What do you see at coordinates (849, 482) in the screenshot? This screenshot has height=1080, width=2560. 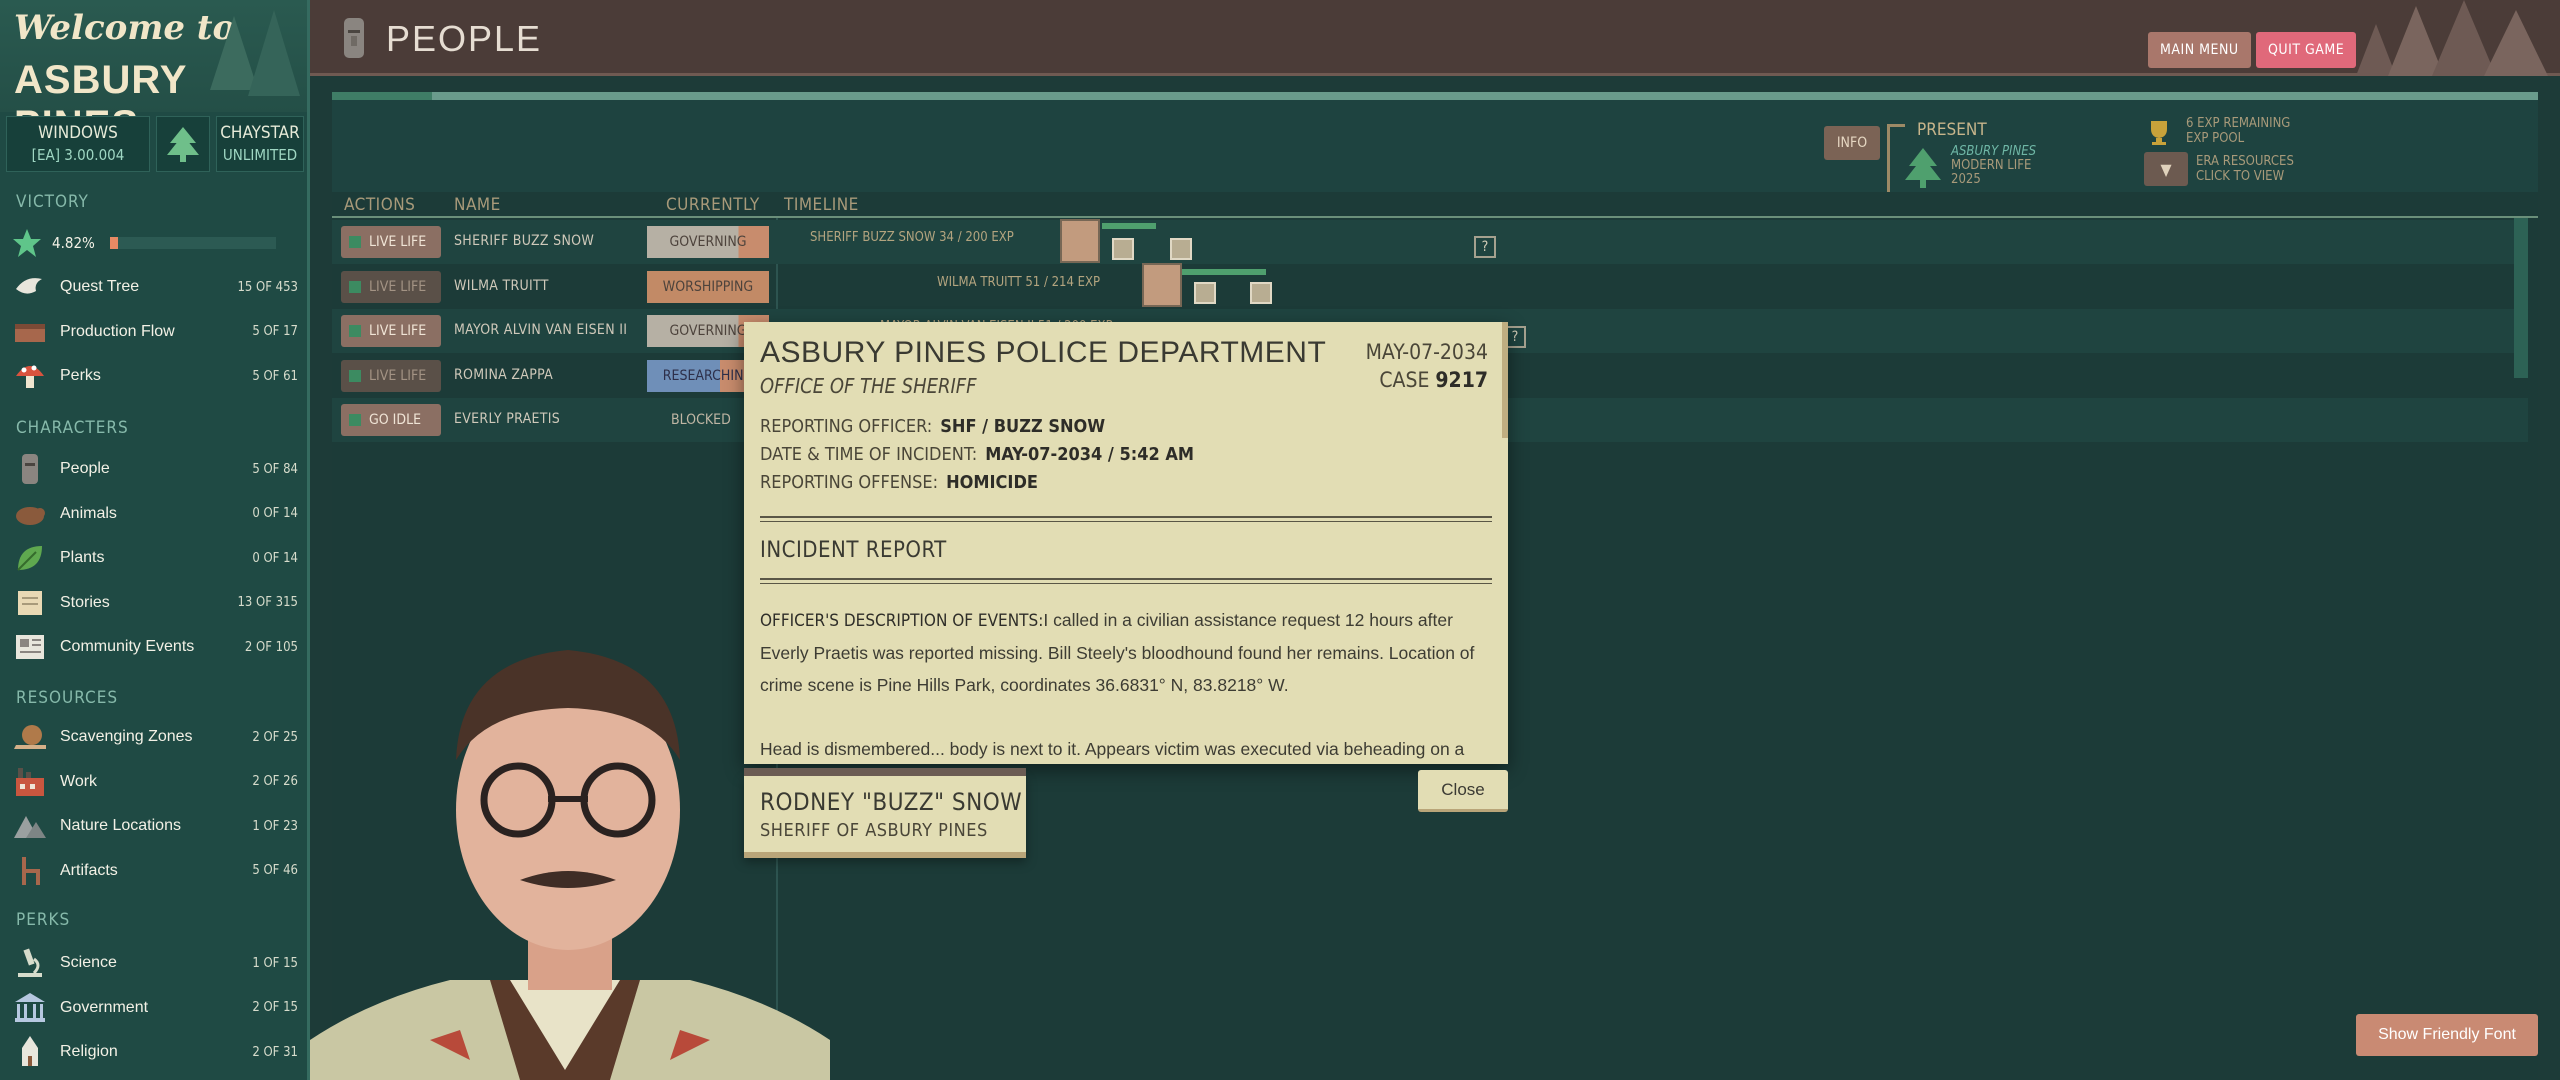 I see `field-label: REPORTING OFFENSE:` at bounding box center [849, 482].